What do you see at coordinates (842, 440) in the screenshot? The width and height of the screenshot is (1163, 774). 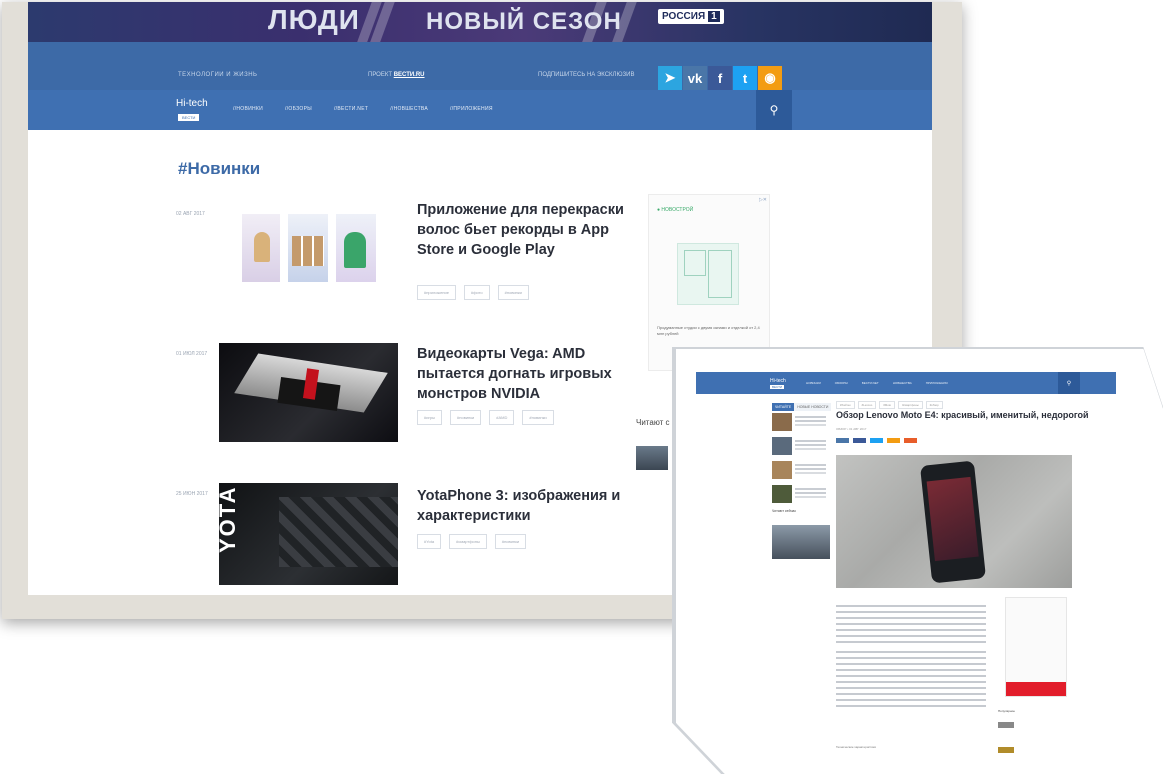 I see `share-vk-icon` at bounding box center [842, 440].